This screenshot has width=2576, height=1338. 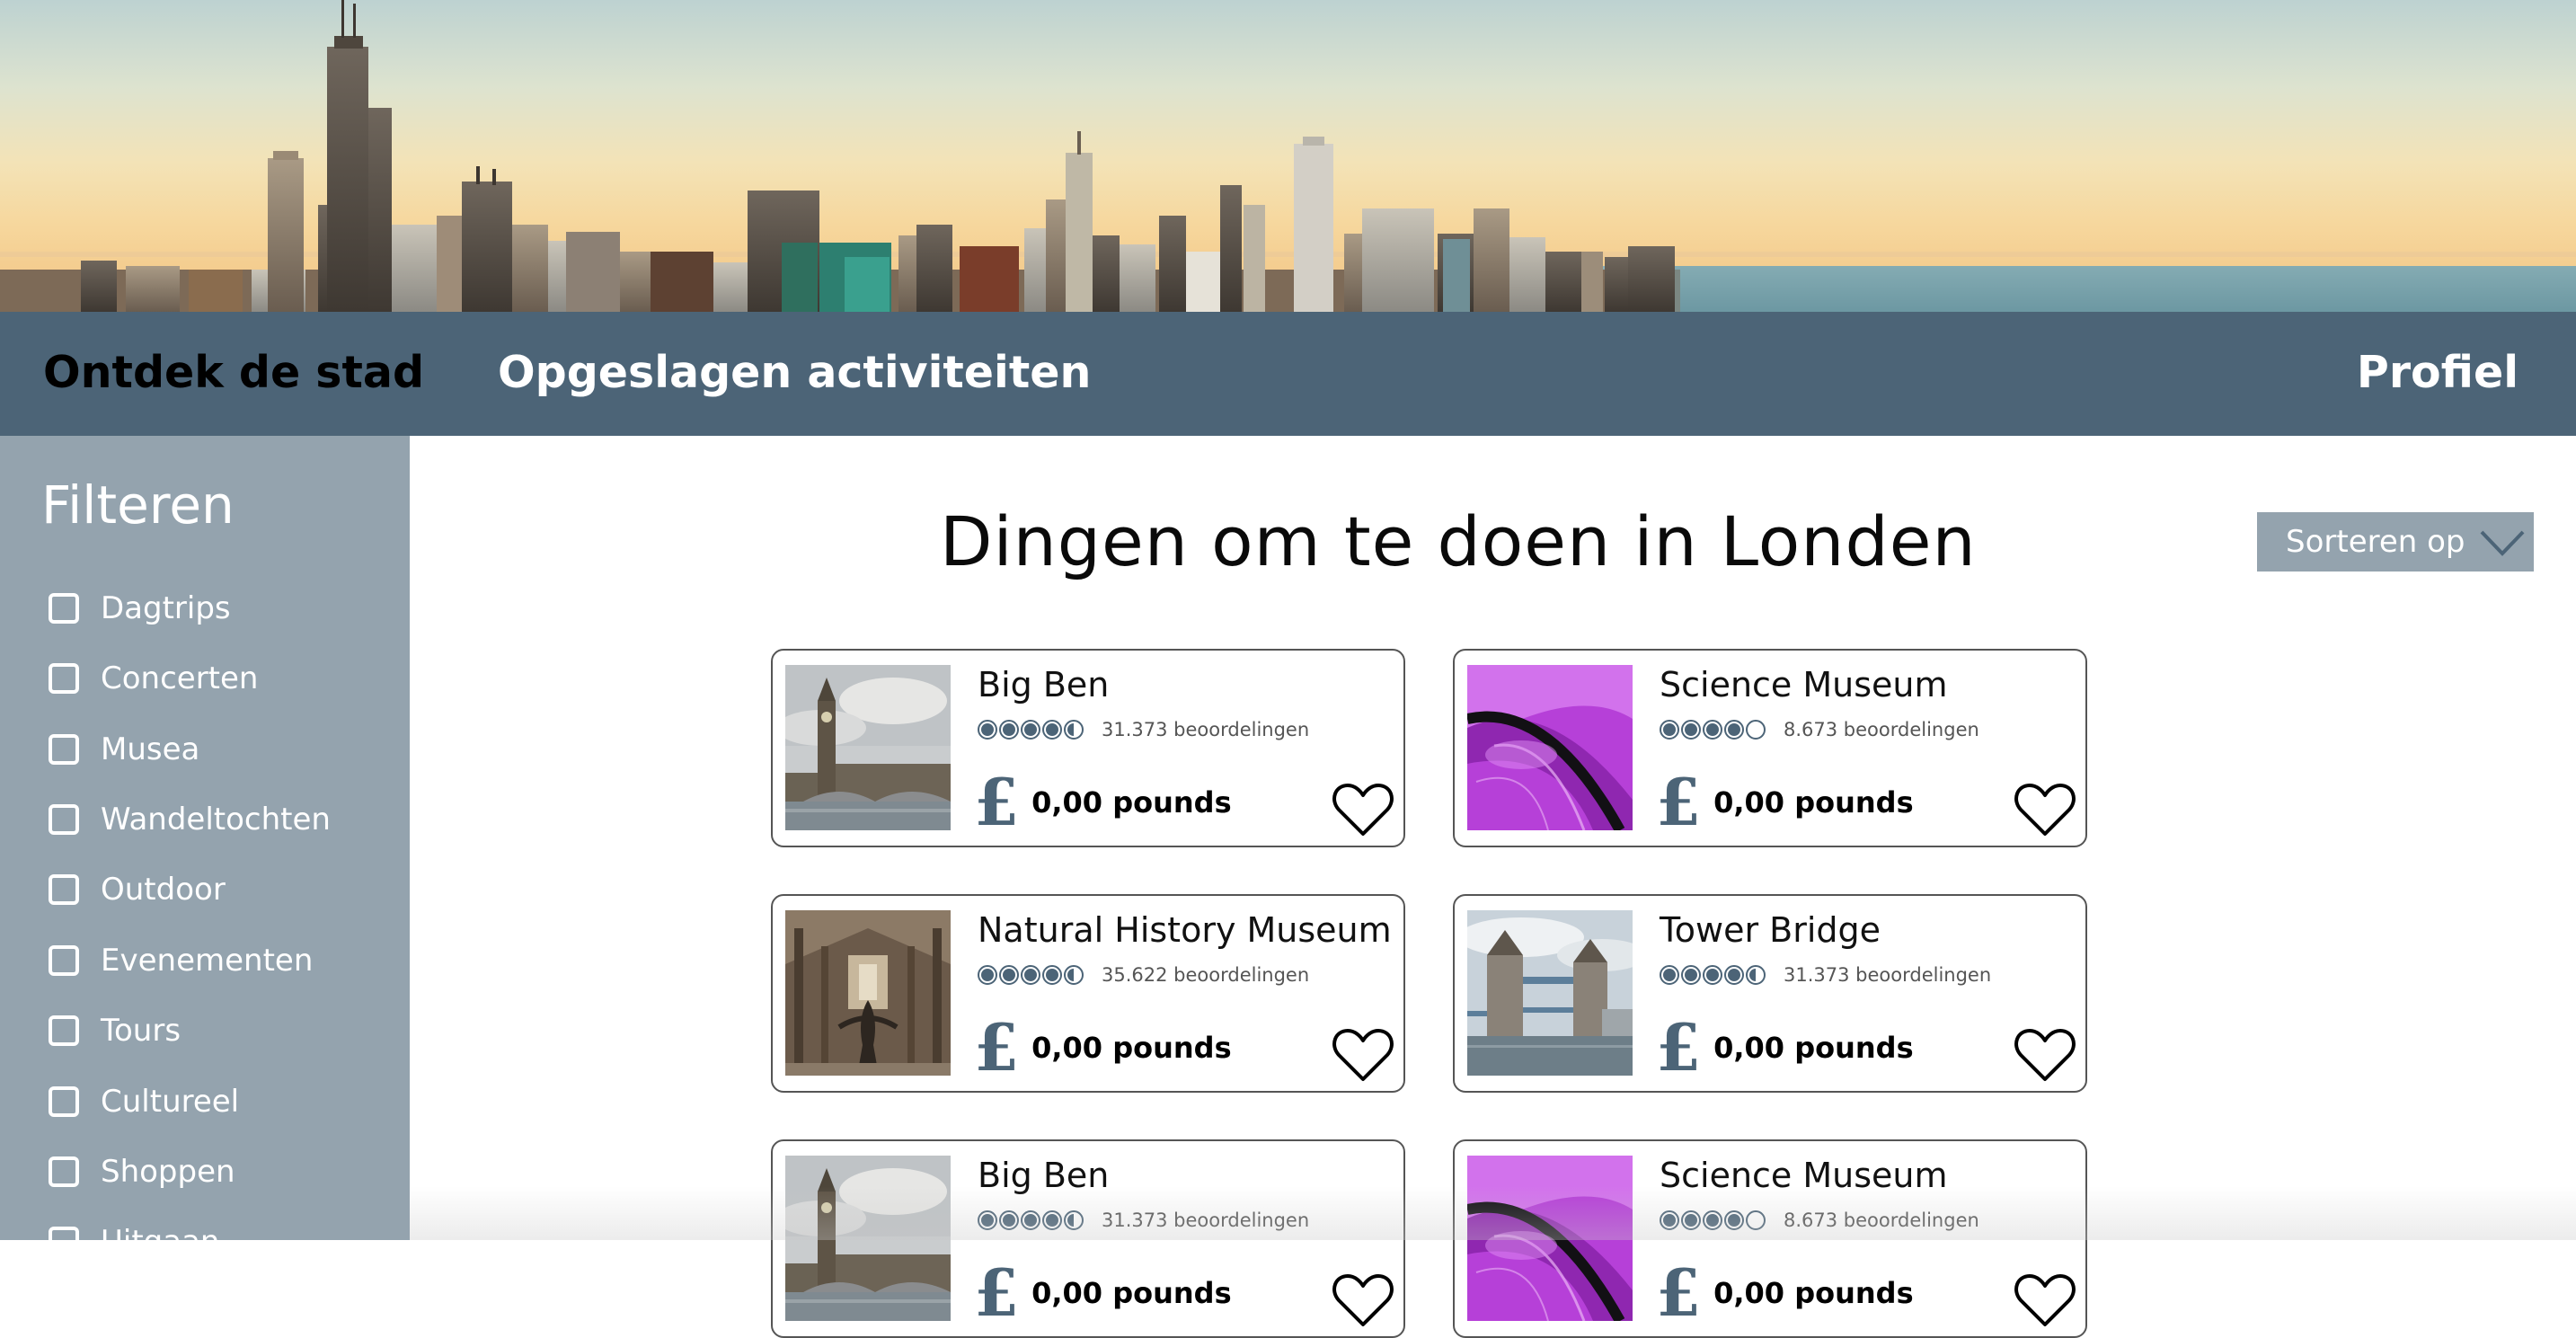 What do you see at coordinates (150, 749) in the screenshot?
I see `filter-label: Musea` at bounding box center [150, 749].